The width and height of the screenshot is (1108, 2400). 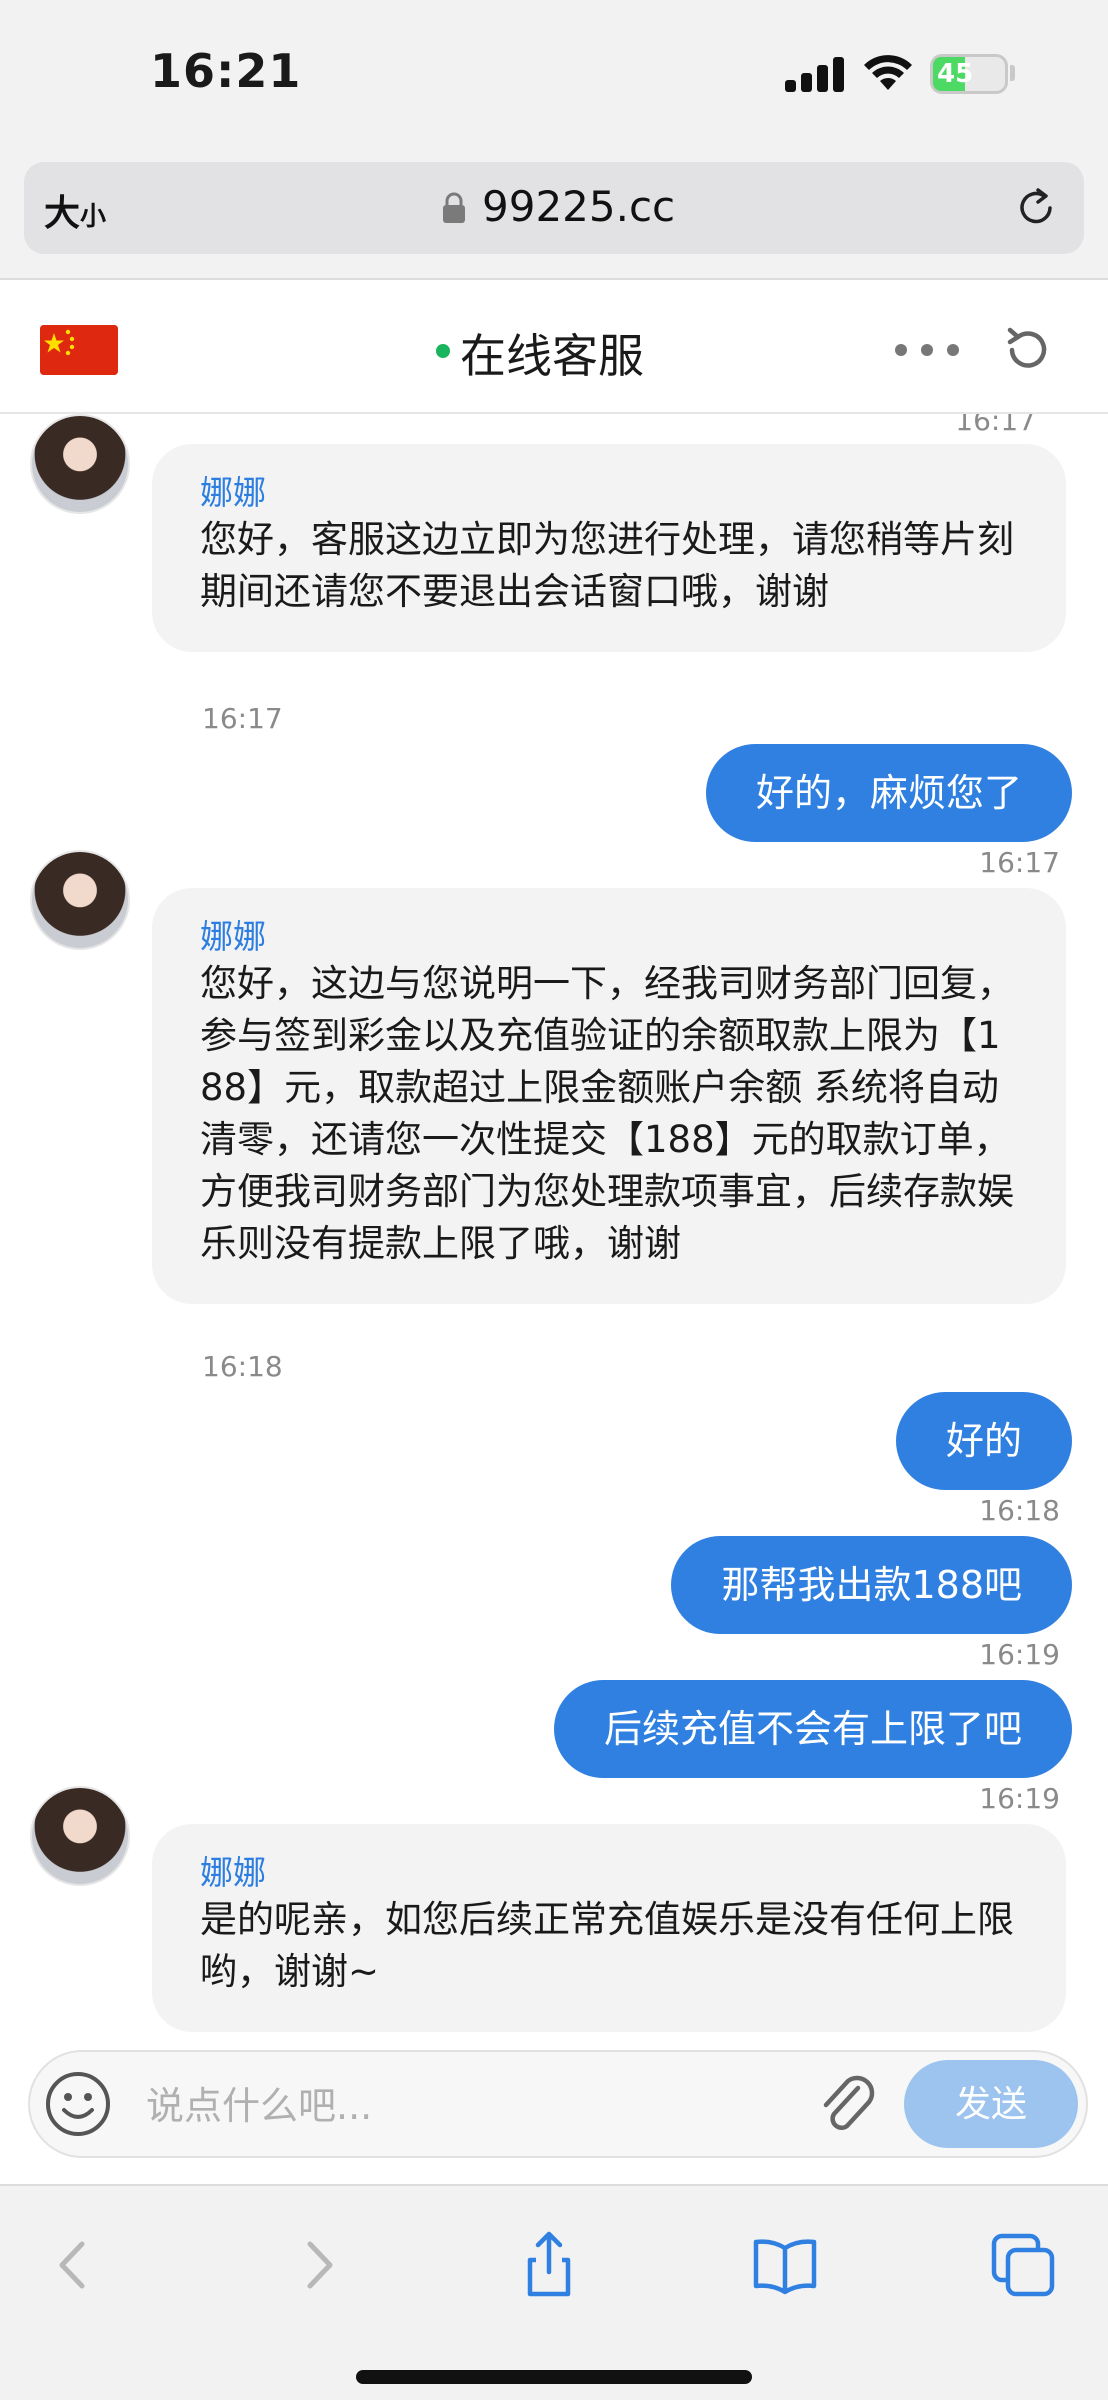 What do you see at coordinates (554, 2377) in the screenshot?
I see `home-indicator` at bounding box center [554, 2377].